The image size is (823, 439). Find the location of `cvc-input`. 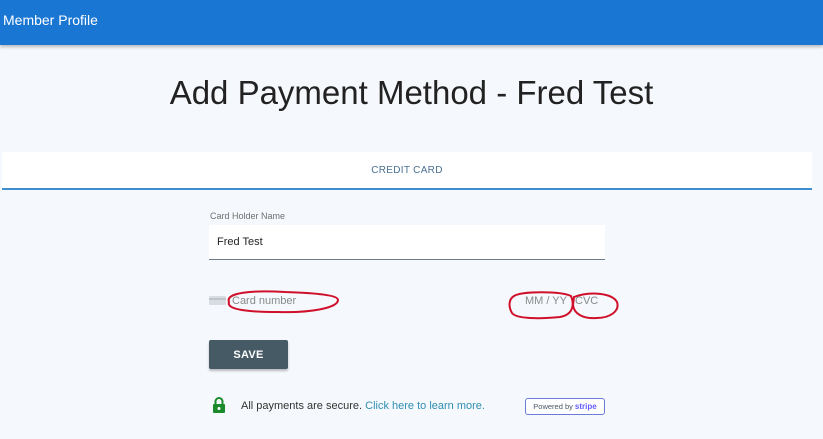

cvc-input is located at coordinates (595, 301).